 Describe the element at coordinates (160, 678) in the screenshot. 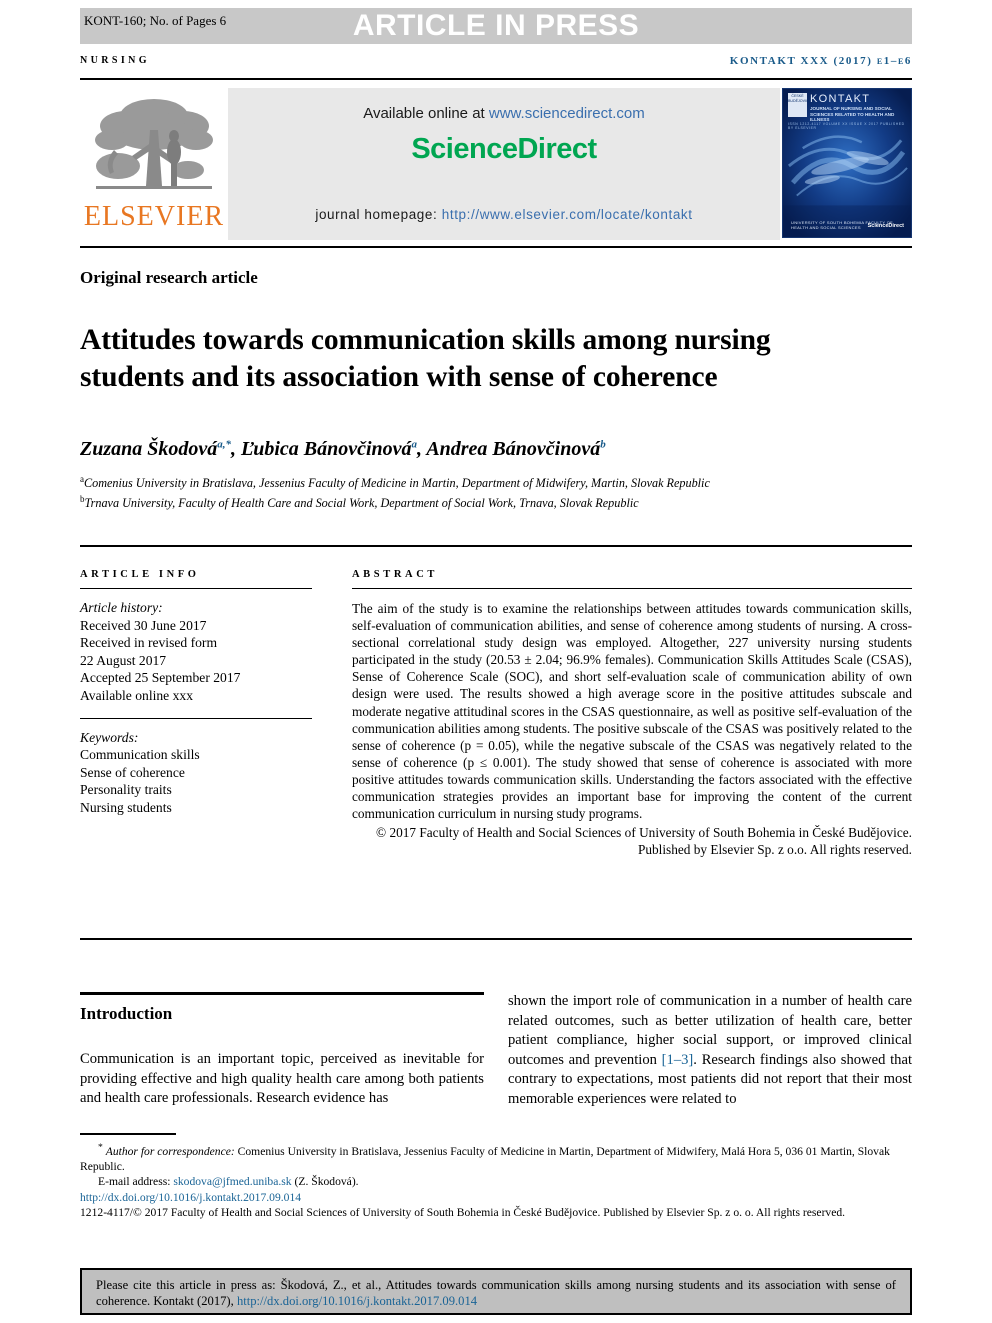

I see `history-item: Accepted 25 September 2017` at that location.